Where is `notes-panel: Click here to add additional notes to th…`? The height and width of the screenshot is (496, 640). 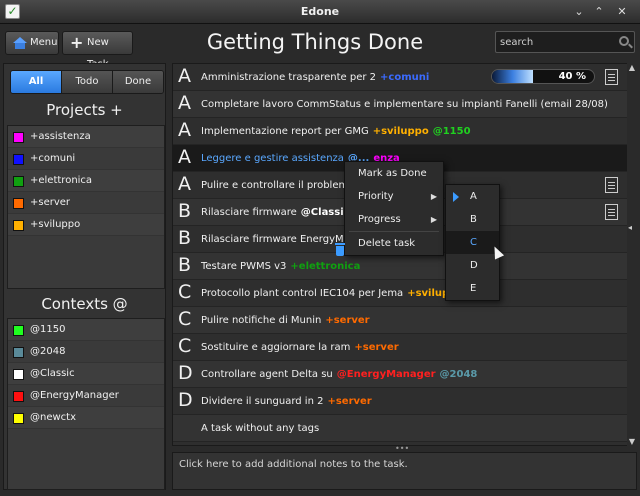 notes-panel: Click here to add additional notes to th… is located at coordinates (404, 471).